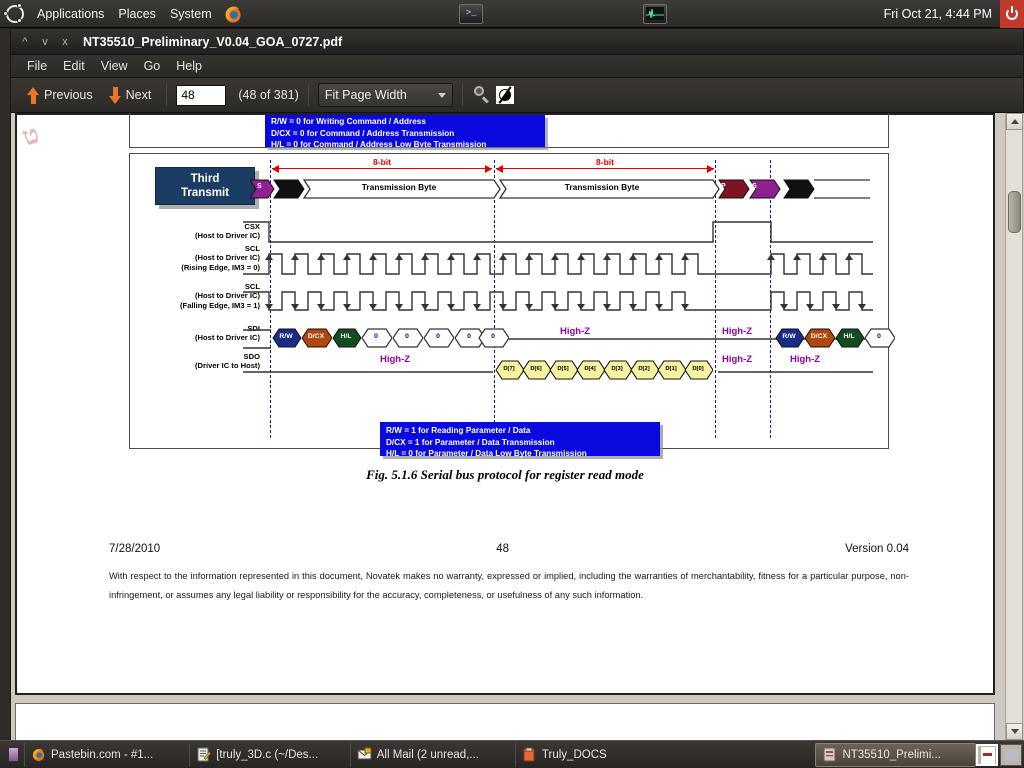 Image resolution: width=1024 pixels, height=768 pixels. Describe the element at coordinates (671, 370) in the screenshot. I see `sdo-bit-d1: D[1]` at that location.